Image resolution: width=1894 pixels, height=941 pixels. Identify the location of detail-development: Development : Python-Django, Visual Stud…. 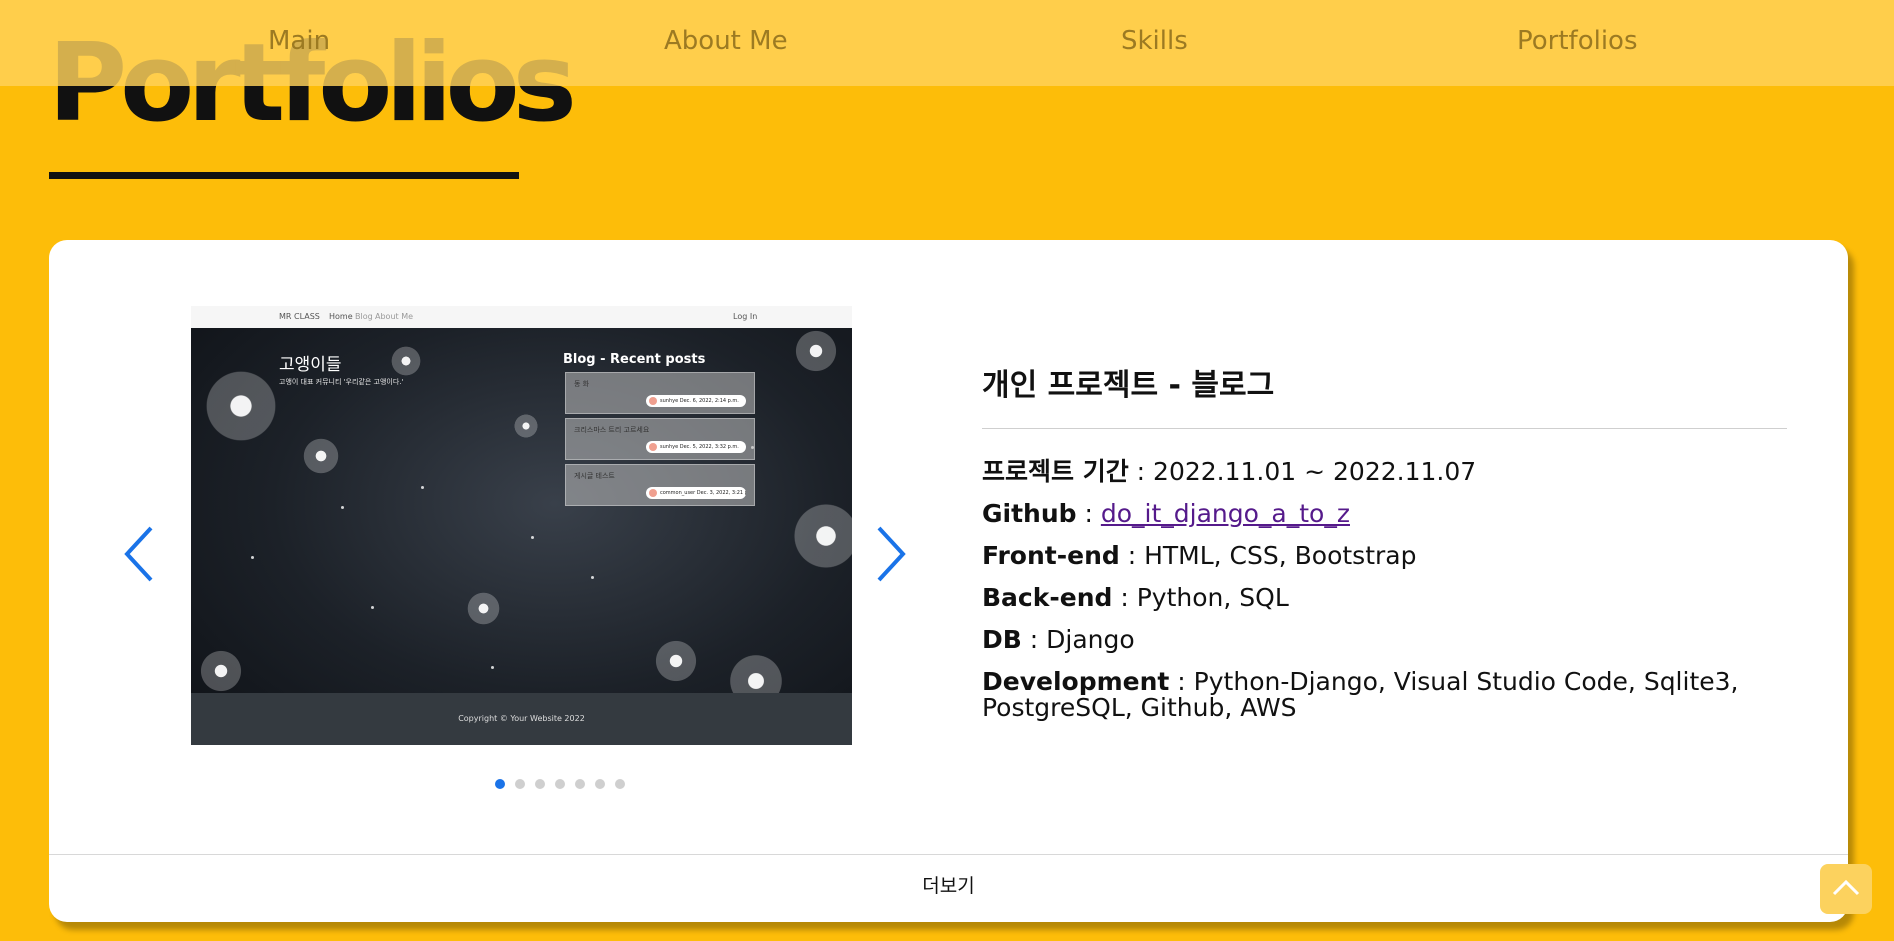
(1387, 695).